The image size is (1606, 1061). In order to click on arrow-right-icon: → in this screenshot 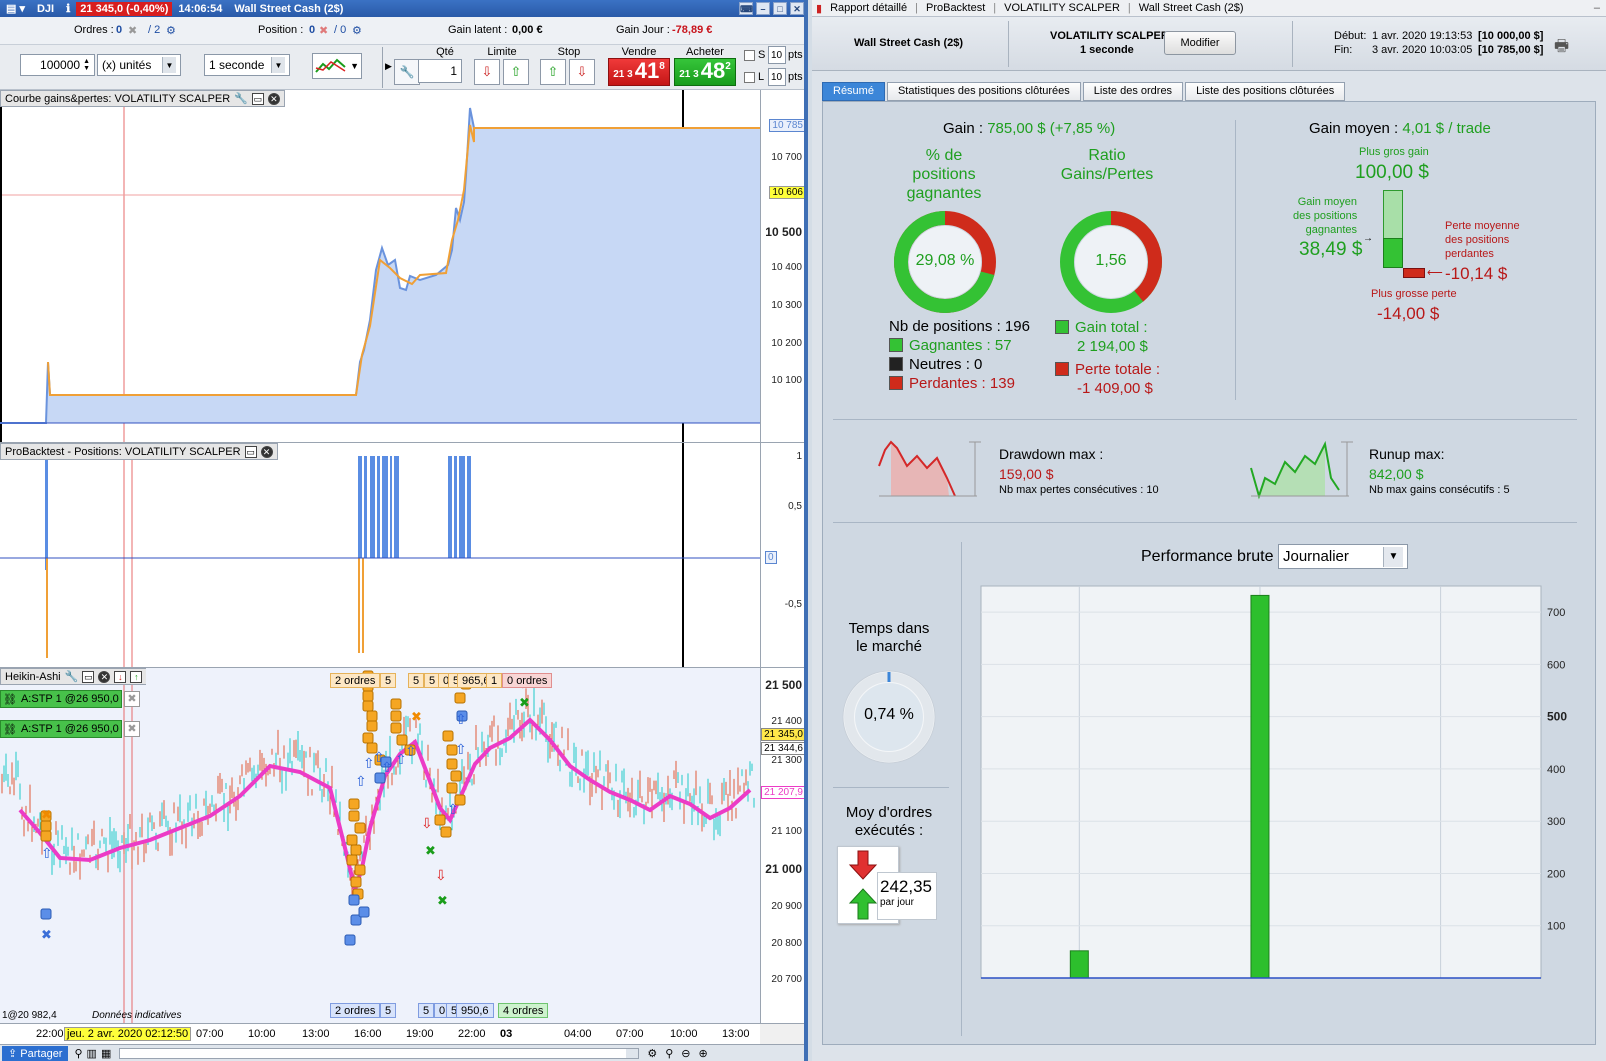, I will do `click(1368, 238)`.